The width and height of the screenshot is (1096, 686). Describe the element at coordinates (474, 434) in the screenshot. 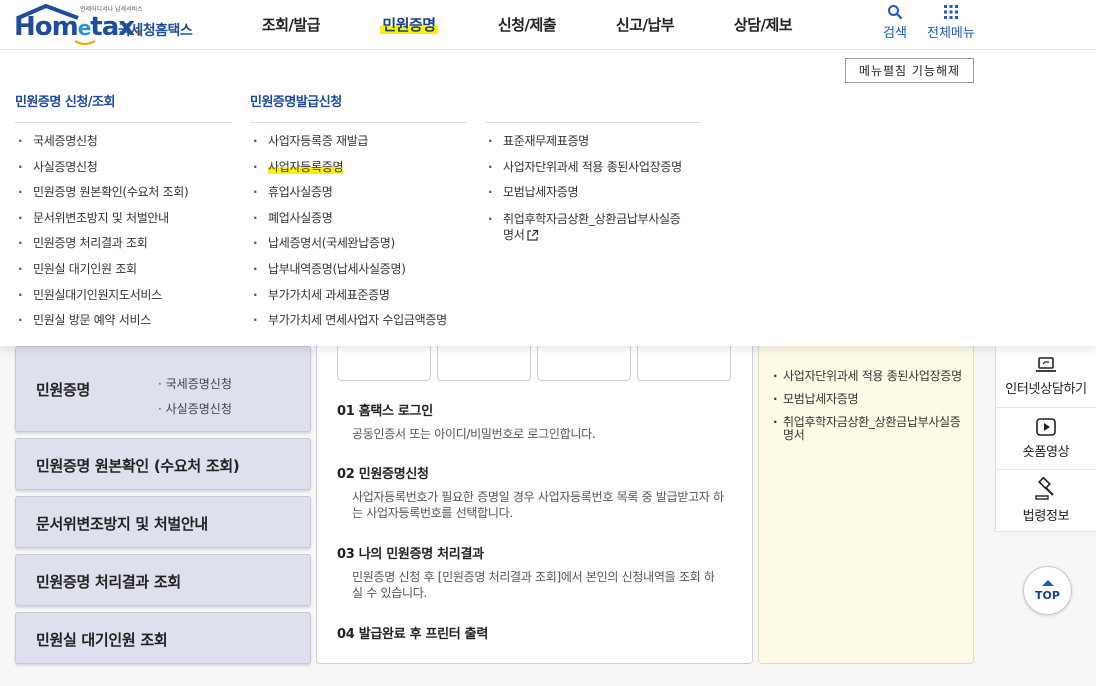

I see `step-desc: 공동인증서 또는 아이디/비밀번호로 로그인합니다.` at that location.